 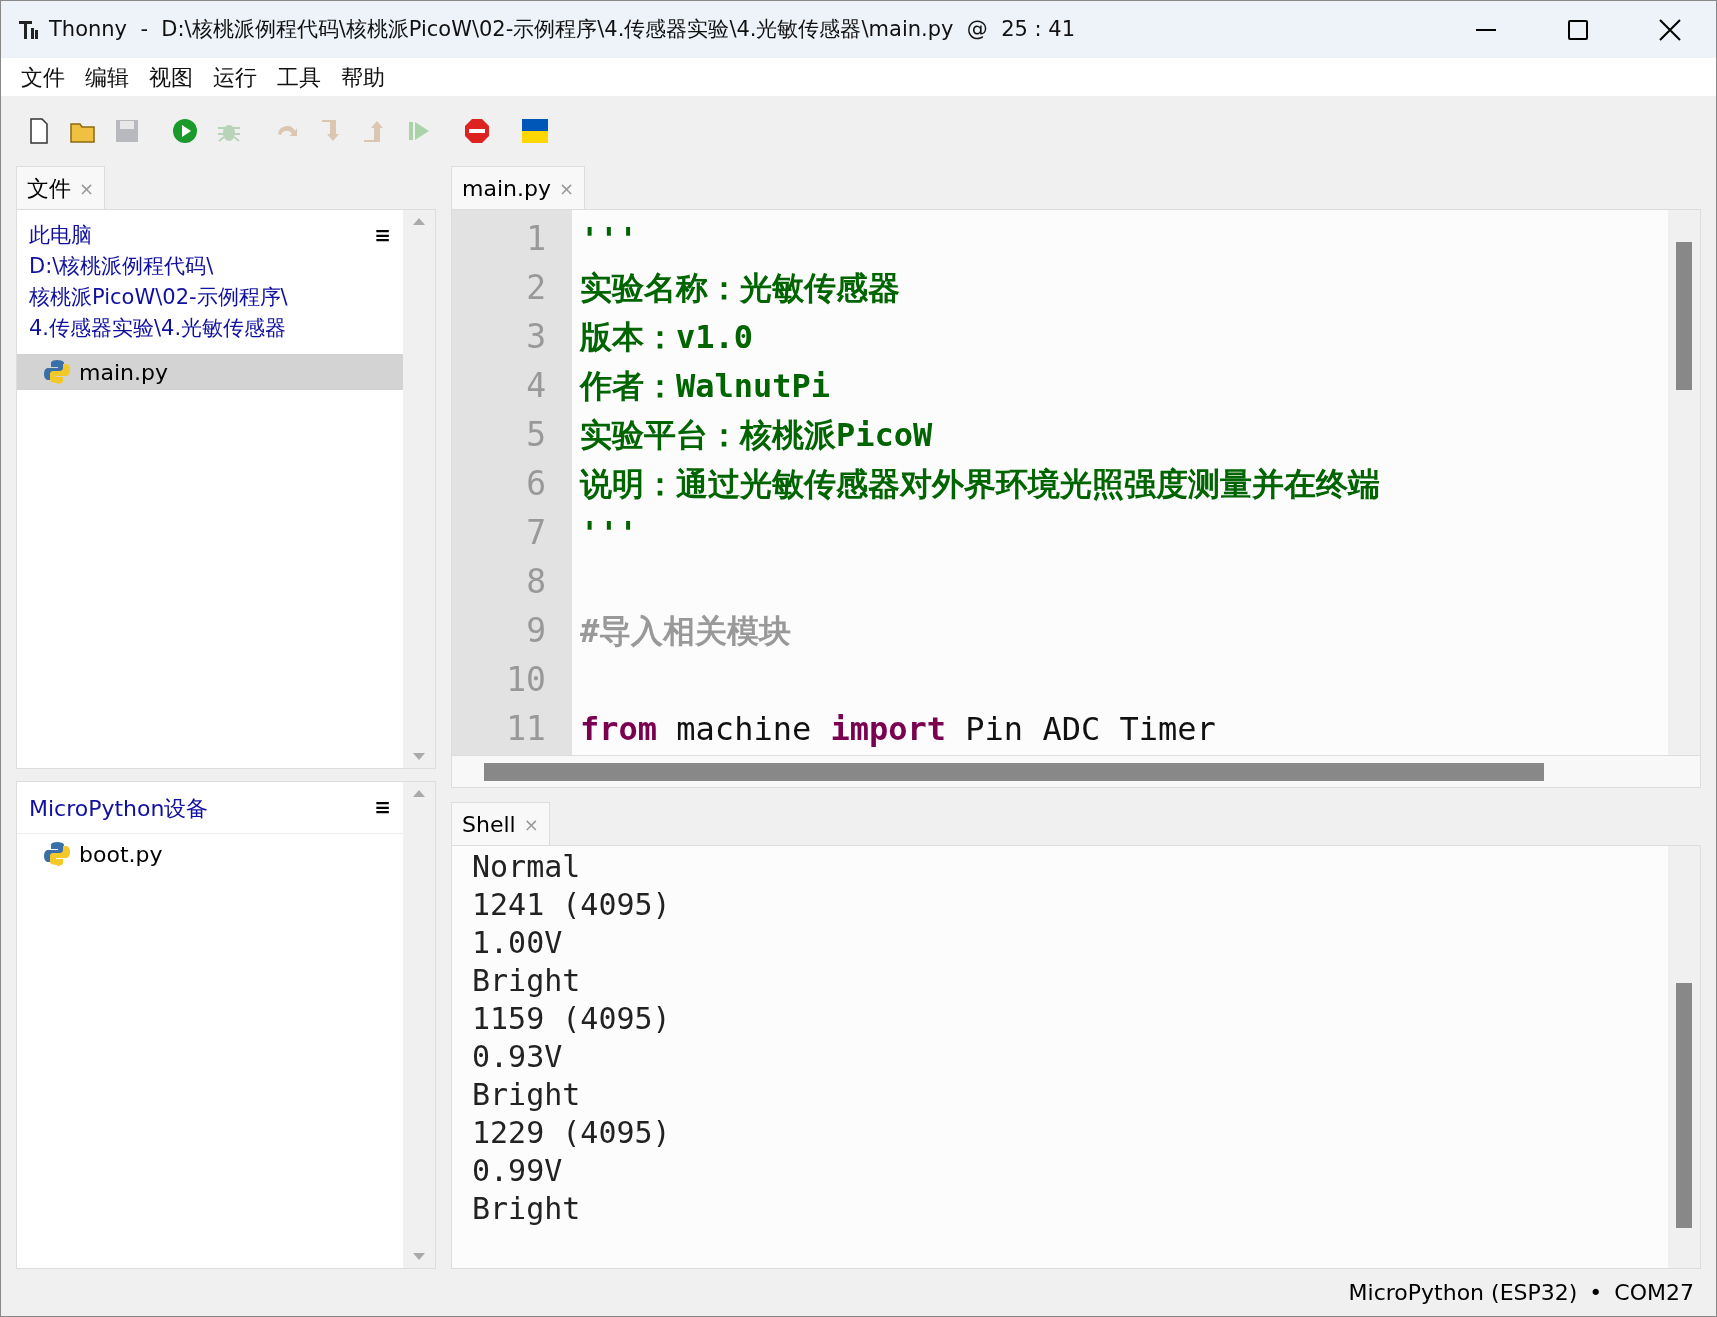 What do you see at coordinates (536, 582) in the screenshot?
I see `line-number: 8` at bounding box center [536, 582].